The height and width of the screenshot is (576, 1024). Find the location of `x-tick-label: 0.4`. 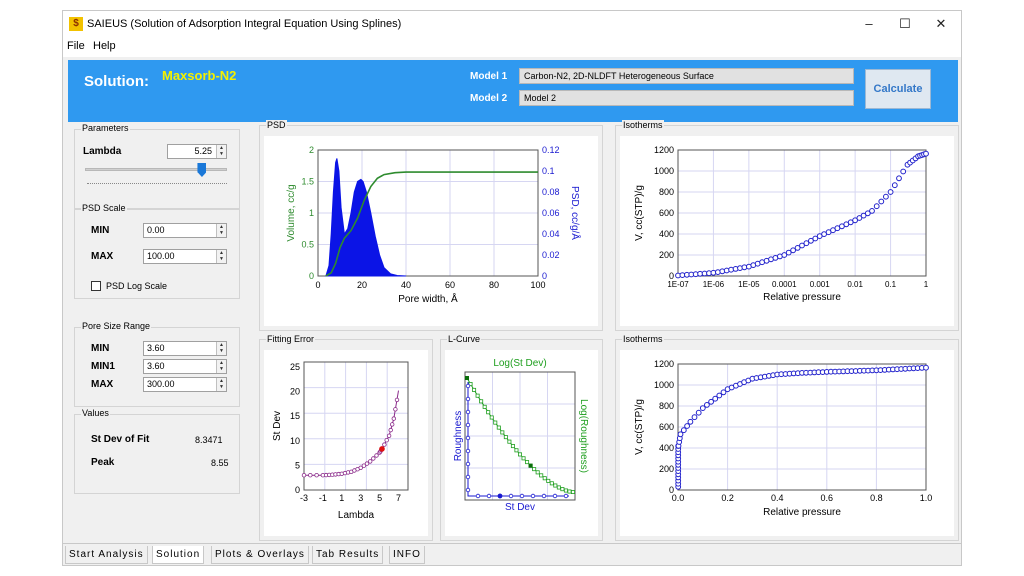

x-tick-label: 0.4 is located at coordinates (777, 498).